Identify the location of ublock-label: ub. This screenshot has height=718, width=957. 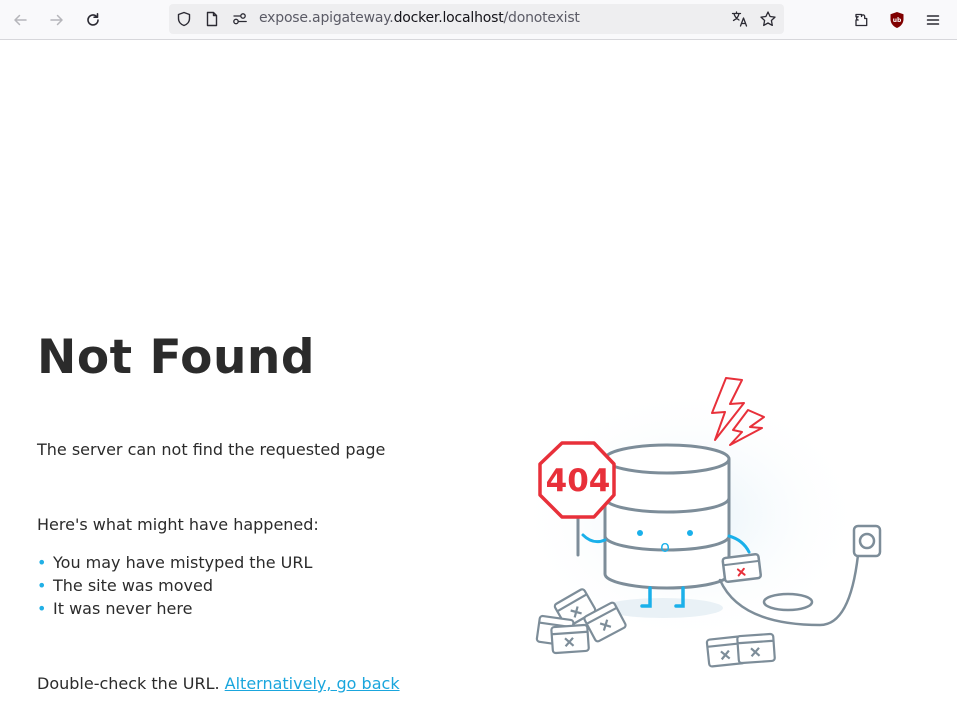
(897, 20).